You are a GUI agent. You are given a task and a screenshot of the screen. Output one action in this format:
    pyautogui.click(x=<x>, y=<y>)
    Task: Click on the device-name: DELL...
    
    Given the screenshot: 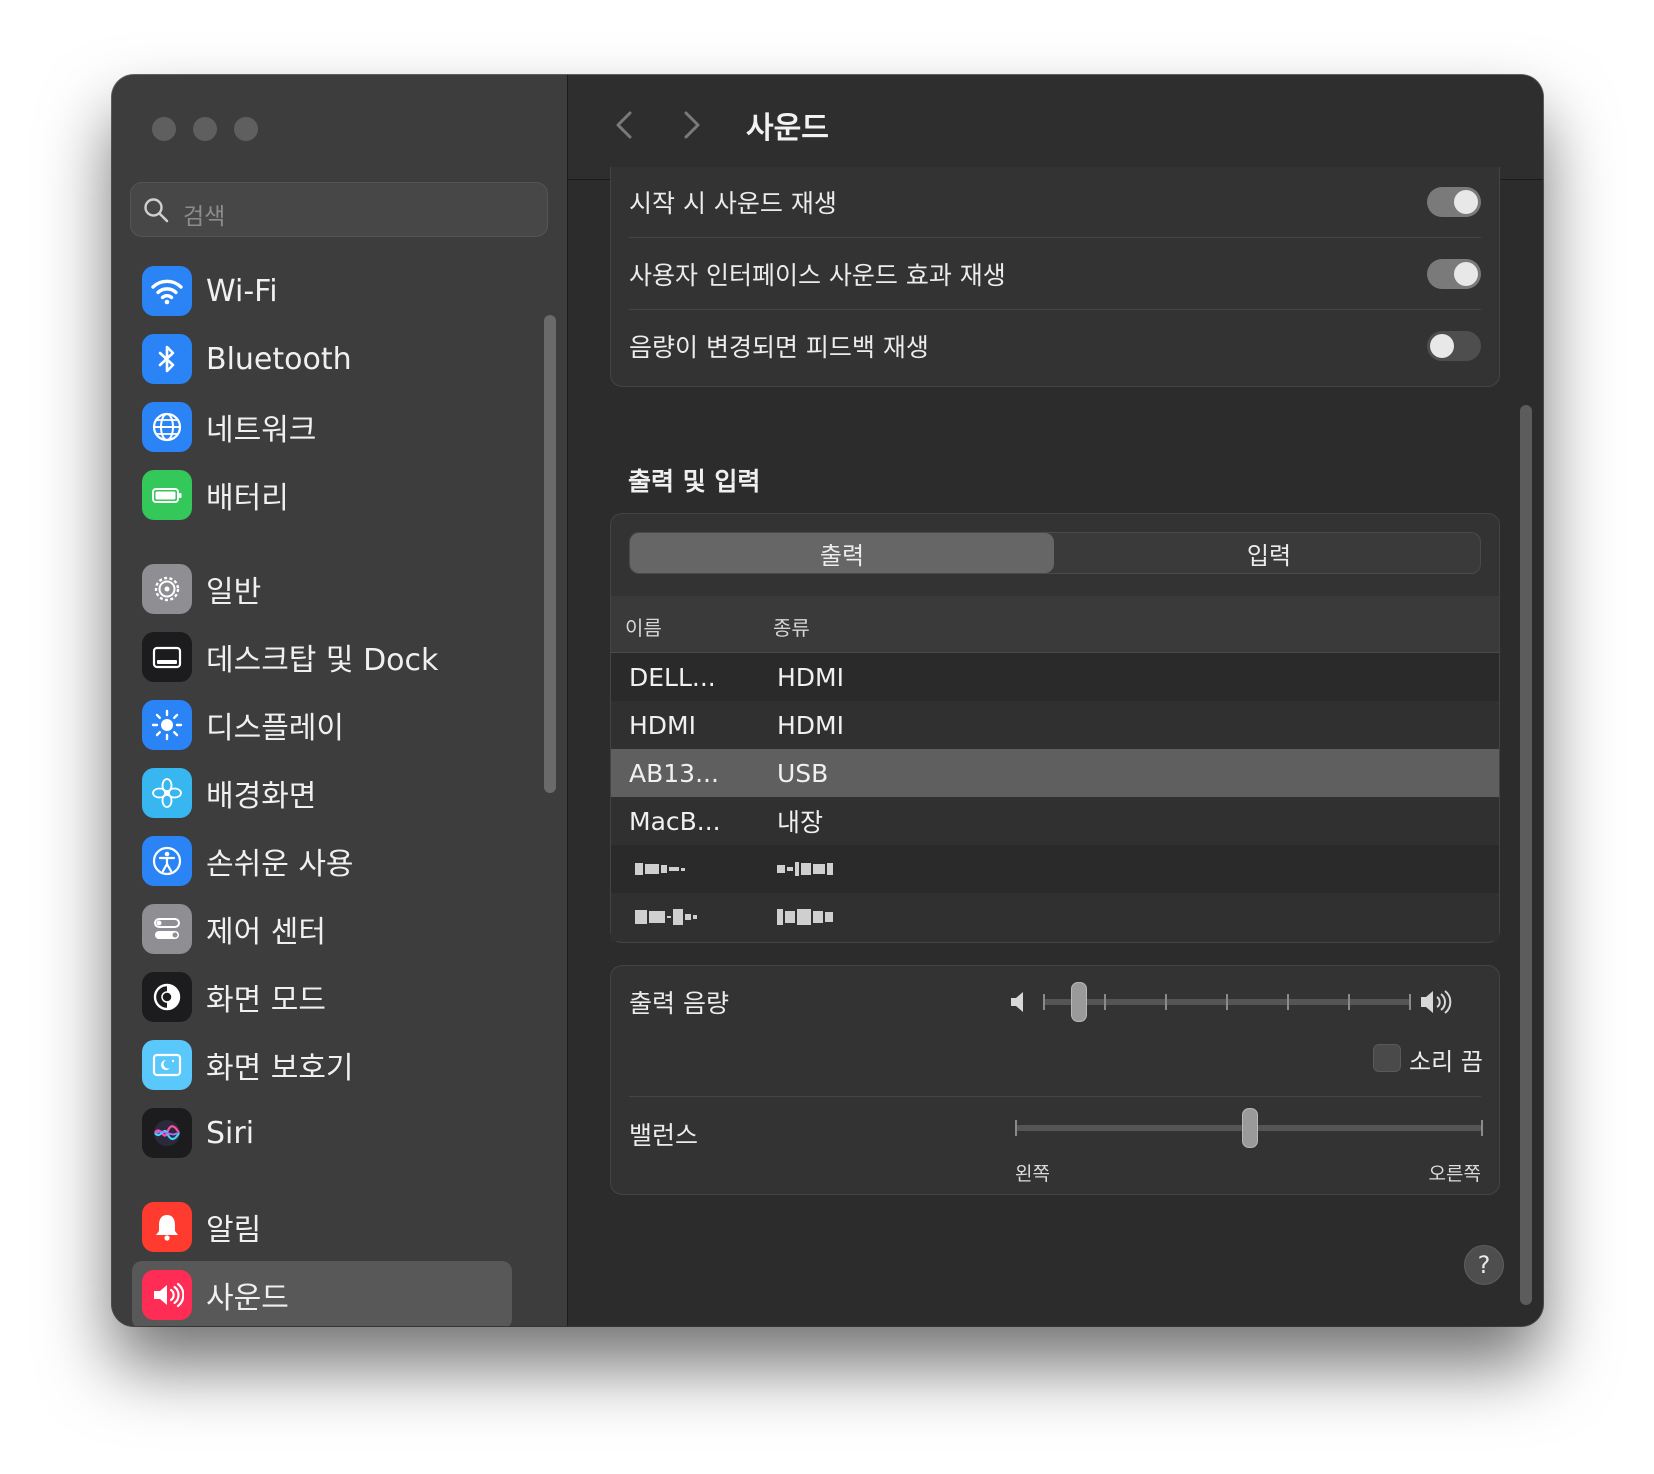 What is the action you would take?
    pyautogui.click(x=672, y=677)
    